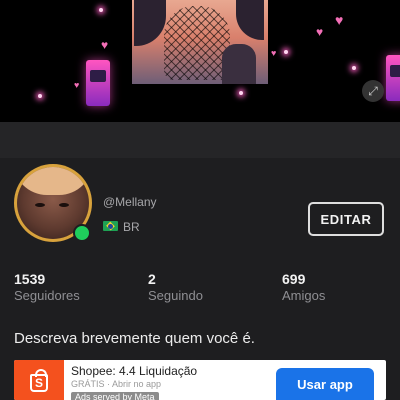 Image resolution: width=400 pixels, height=400 pixels. Describe the element at coordinates (200, 140) in the screenshot. I see `banner-divider` at that location.